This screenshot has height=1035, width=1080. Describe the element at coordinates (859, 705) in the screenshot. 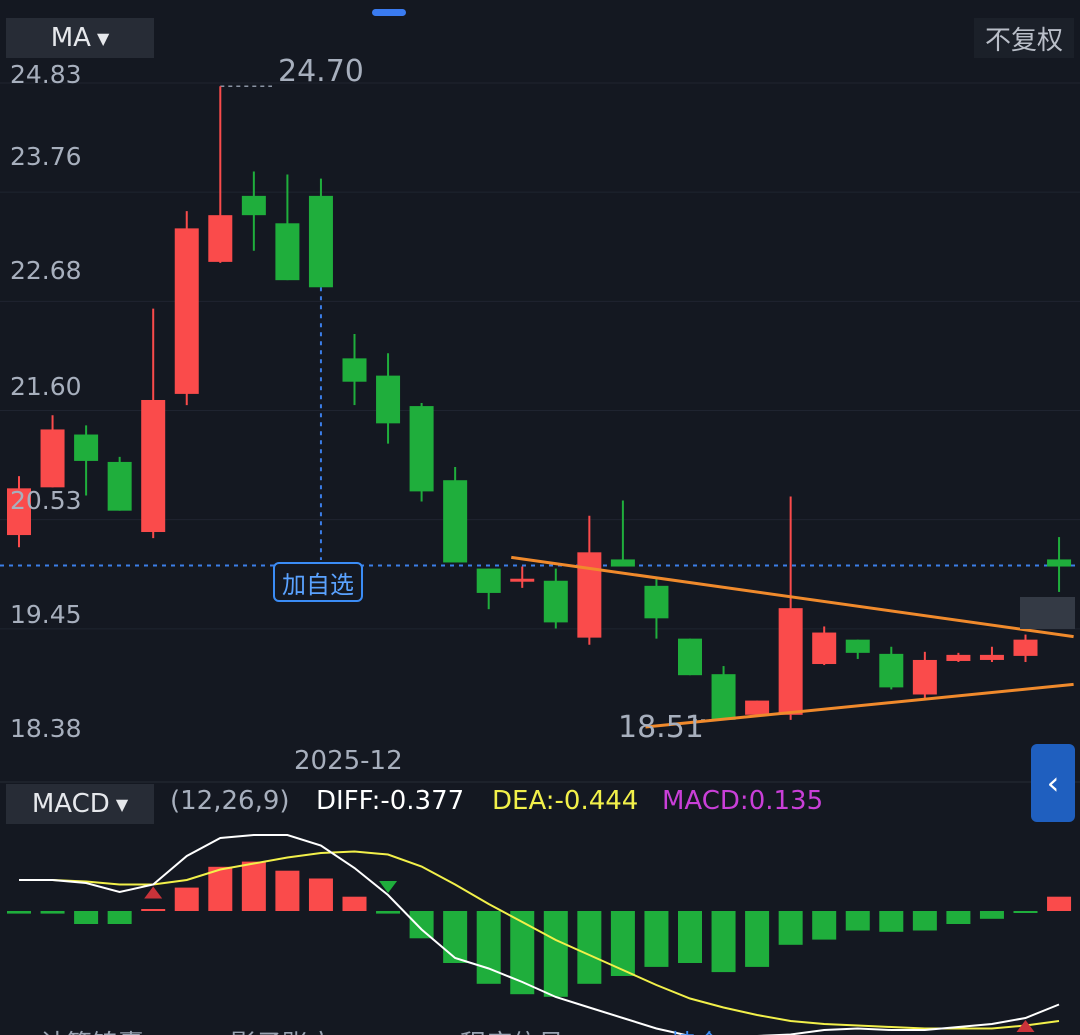

I see `trendline` at that location.